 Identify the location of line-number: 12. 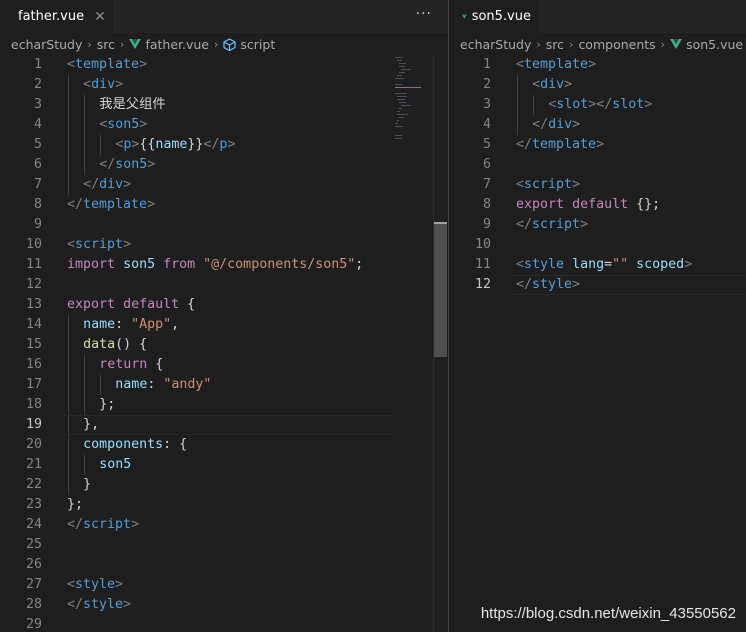
(482, 284).